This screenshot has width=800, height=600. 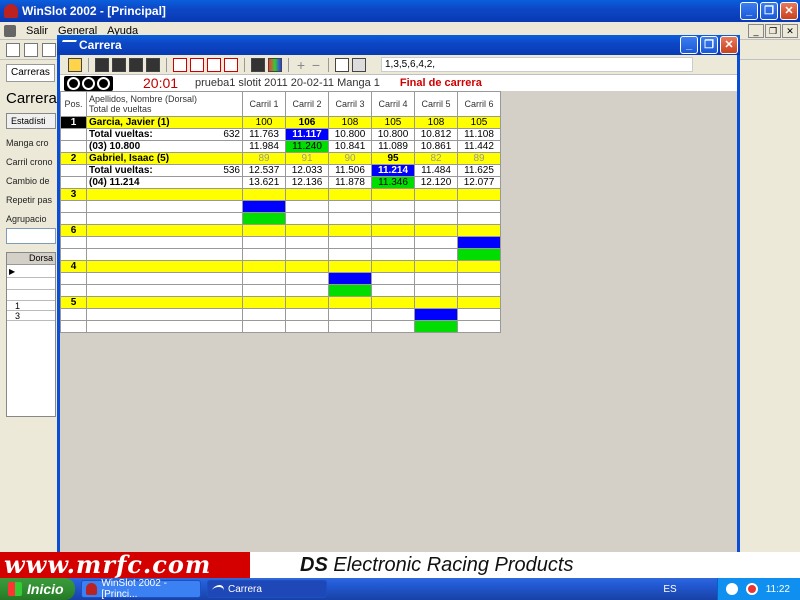 What do you see at coordinates (31, 98) in the screenshot?
I see `bg-heading: Carrera` at bounding box center [31, 98].